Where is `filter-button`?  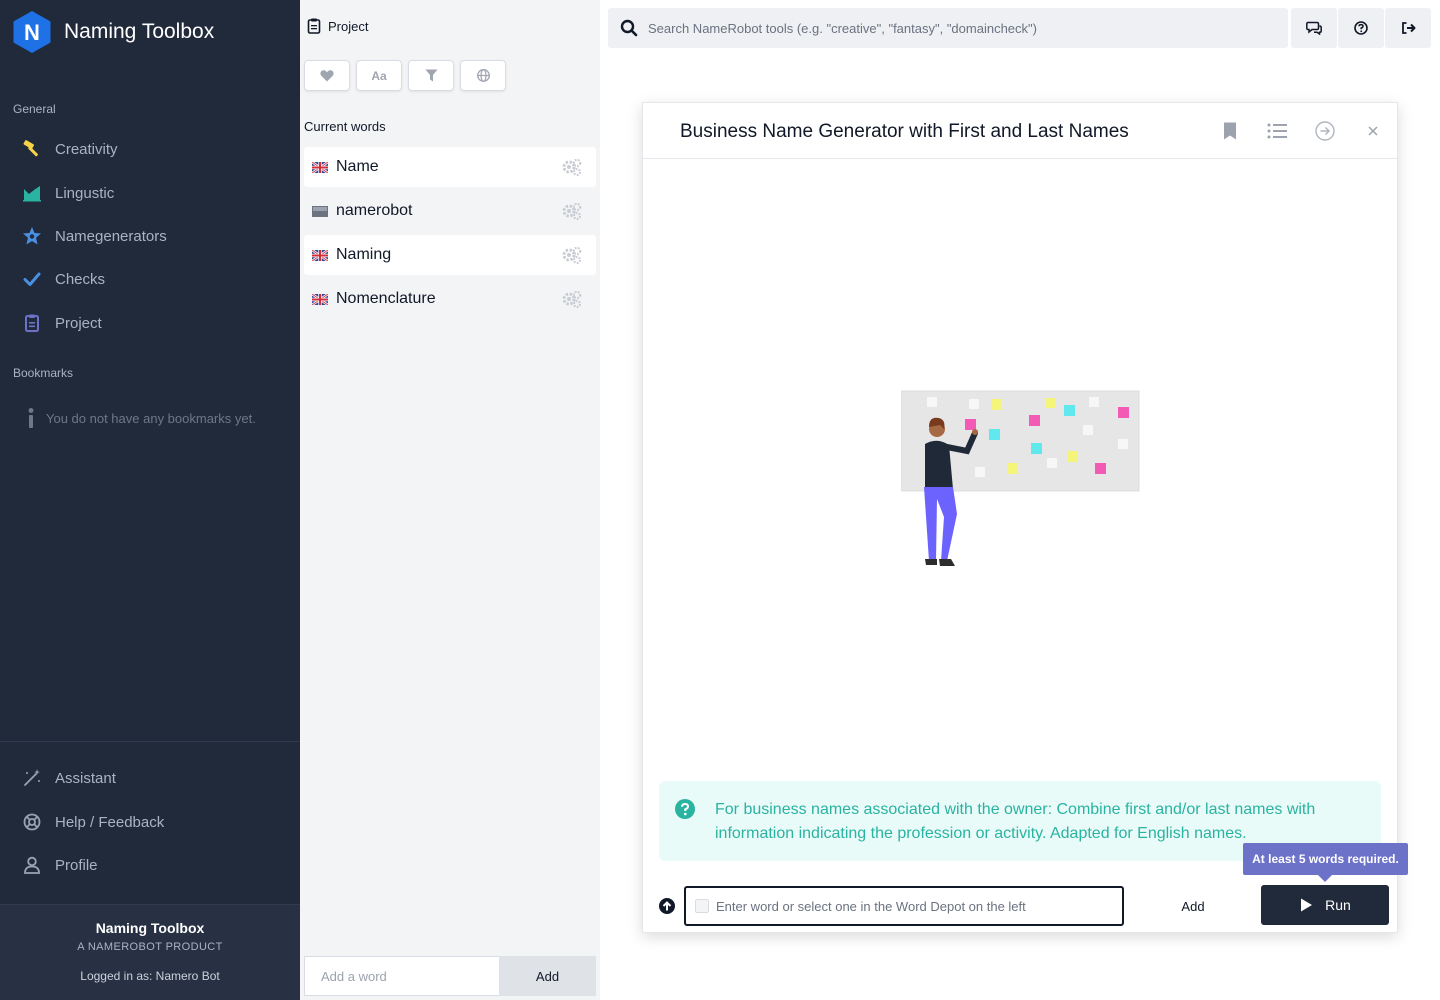 filter-button is located at coordinates (431, 75).